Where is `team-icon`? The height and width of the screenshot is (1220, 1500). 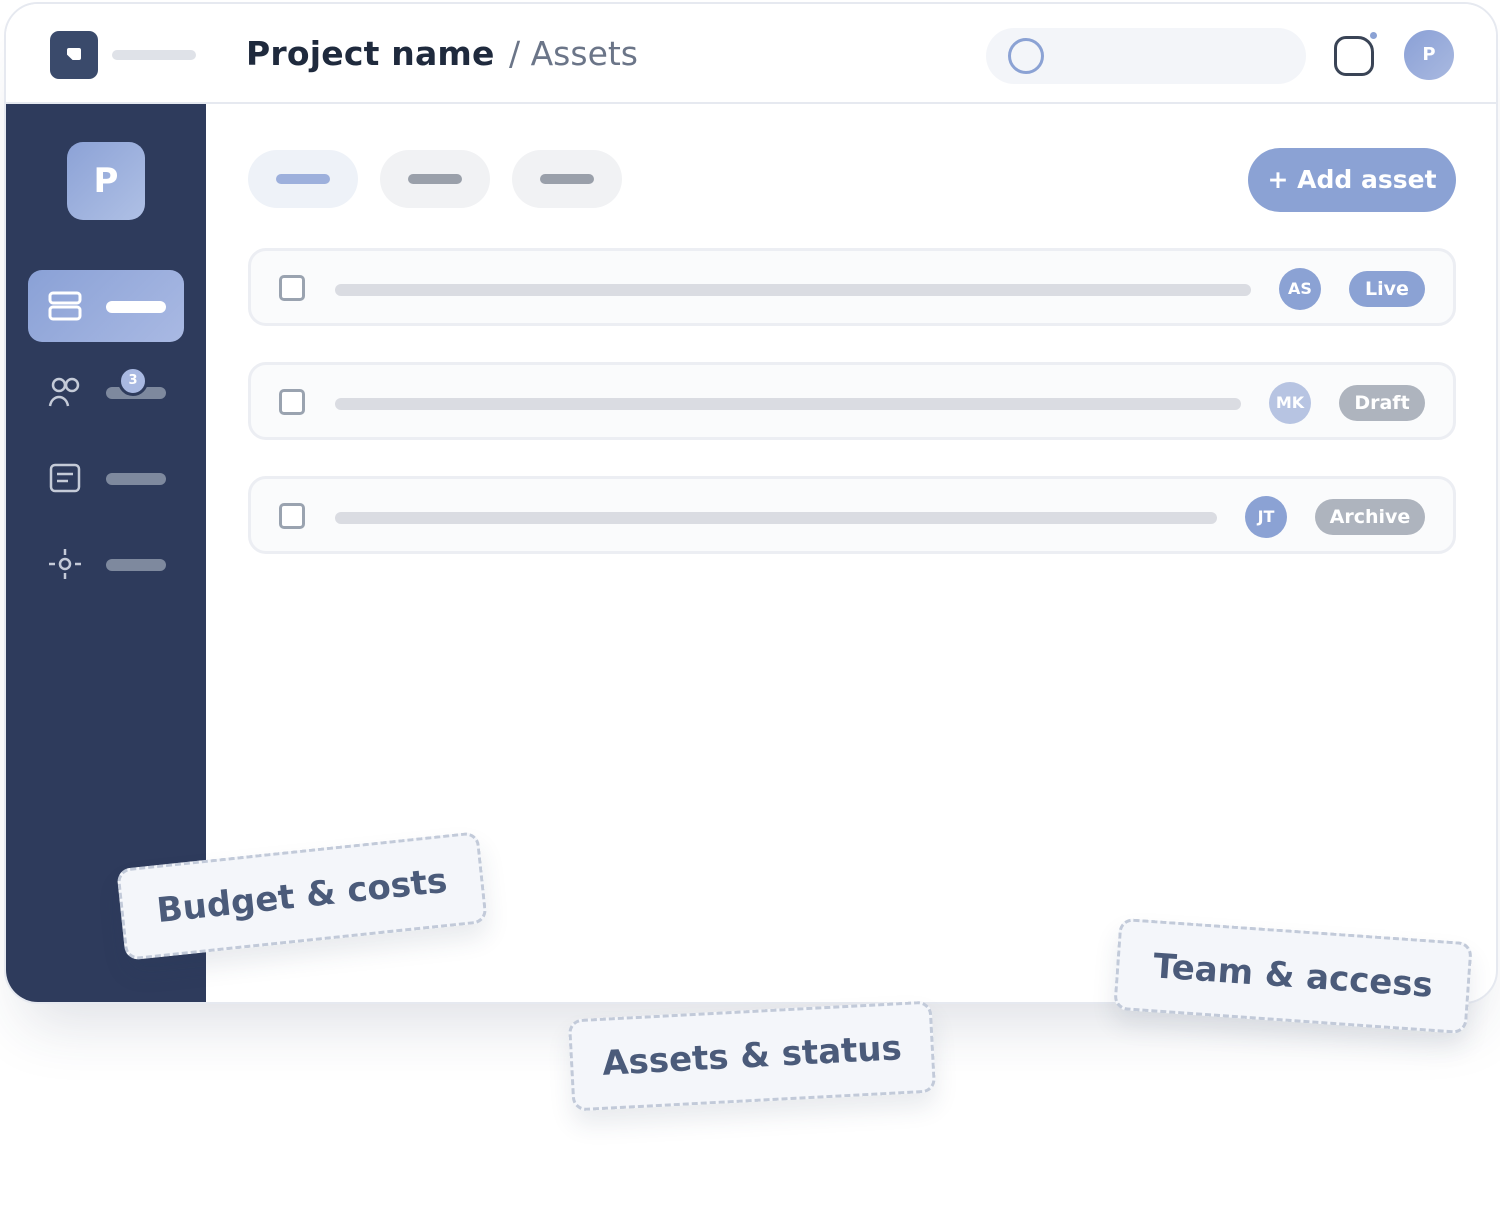 team-icon is located at coordinates (64, 392).